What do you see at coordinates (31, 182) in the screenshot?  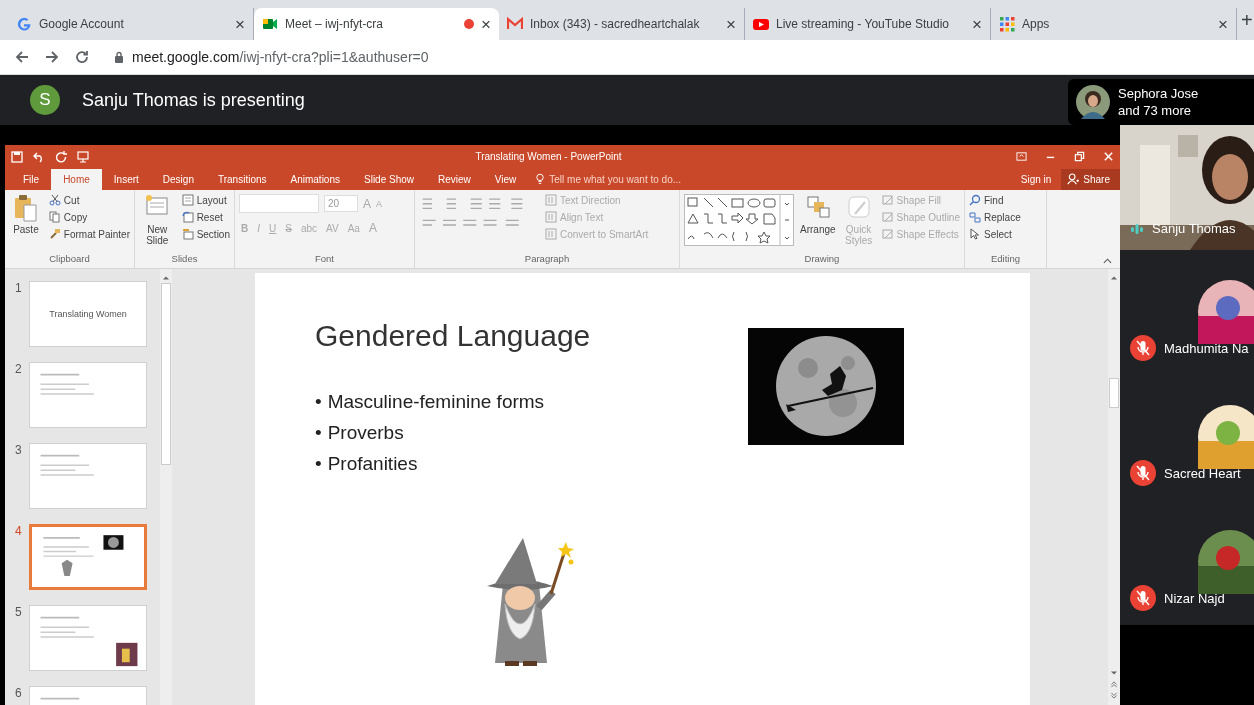 I see `ribbon-tab: File` at bounding box center [31, 182].